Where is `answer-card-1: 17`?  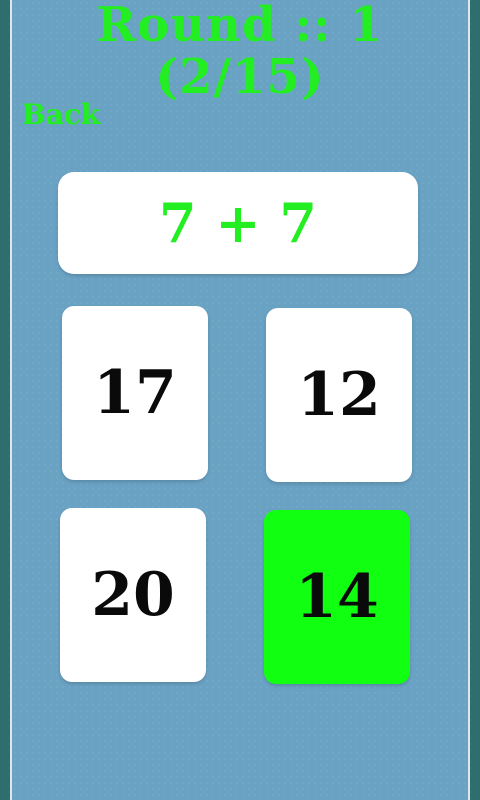 answer-card-1: 17 is located at coordinates (135, 393).